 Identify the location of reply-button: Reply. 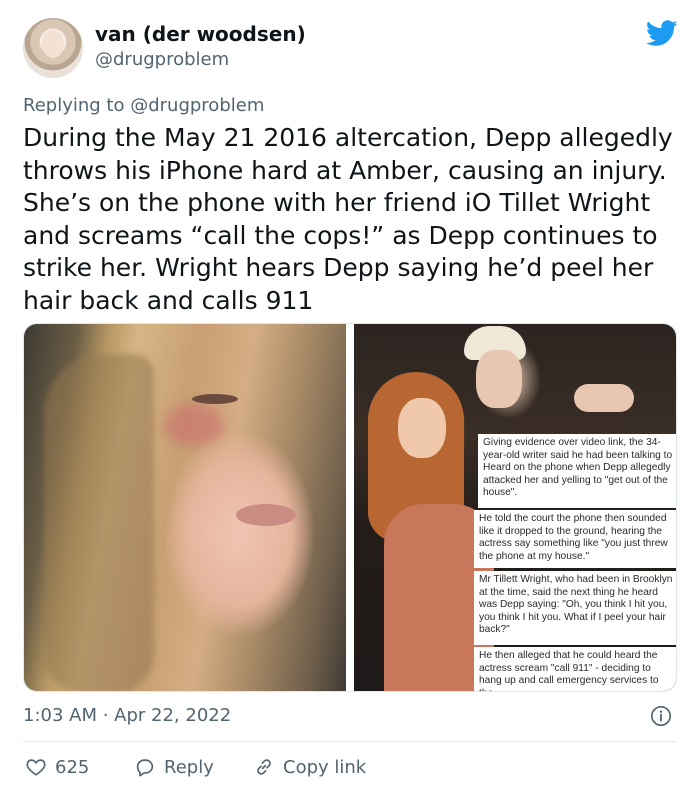
(174, 767).